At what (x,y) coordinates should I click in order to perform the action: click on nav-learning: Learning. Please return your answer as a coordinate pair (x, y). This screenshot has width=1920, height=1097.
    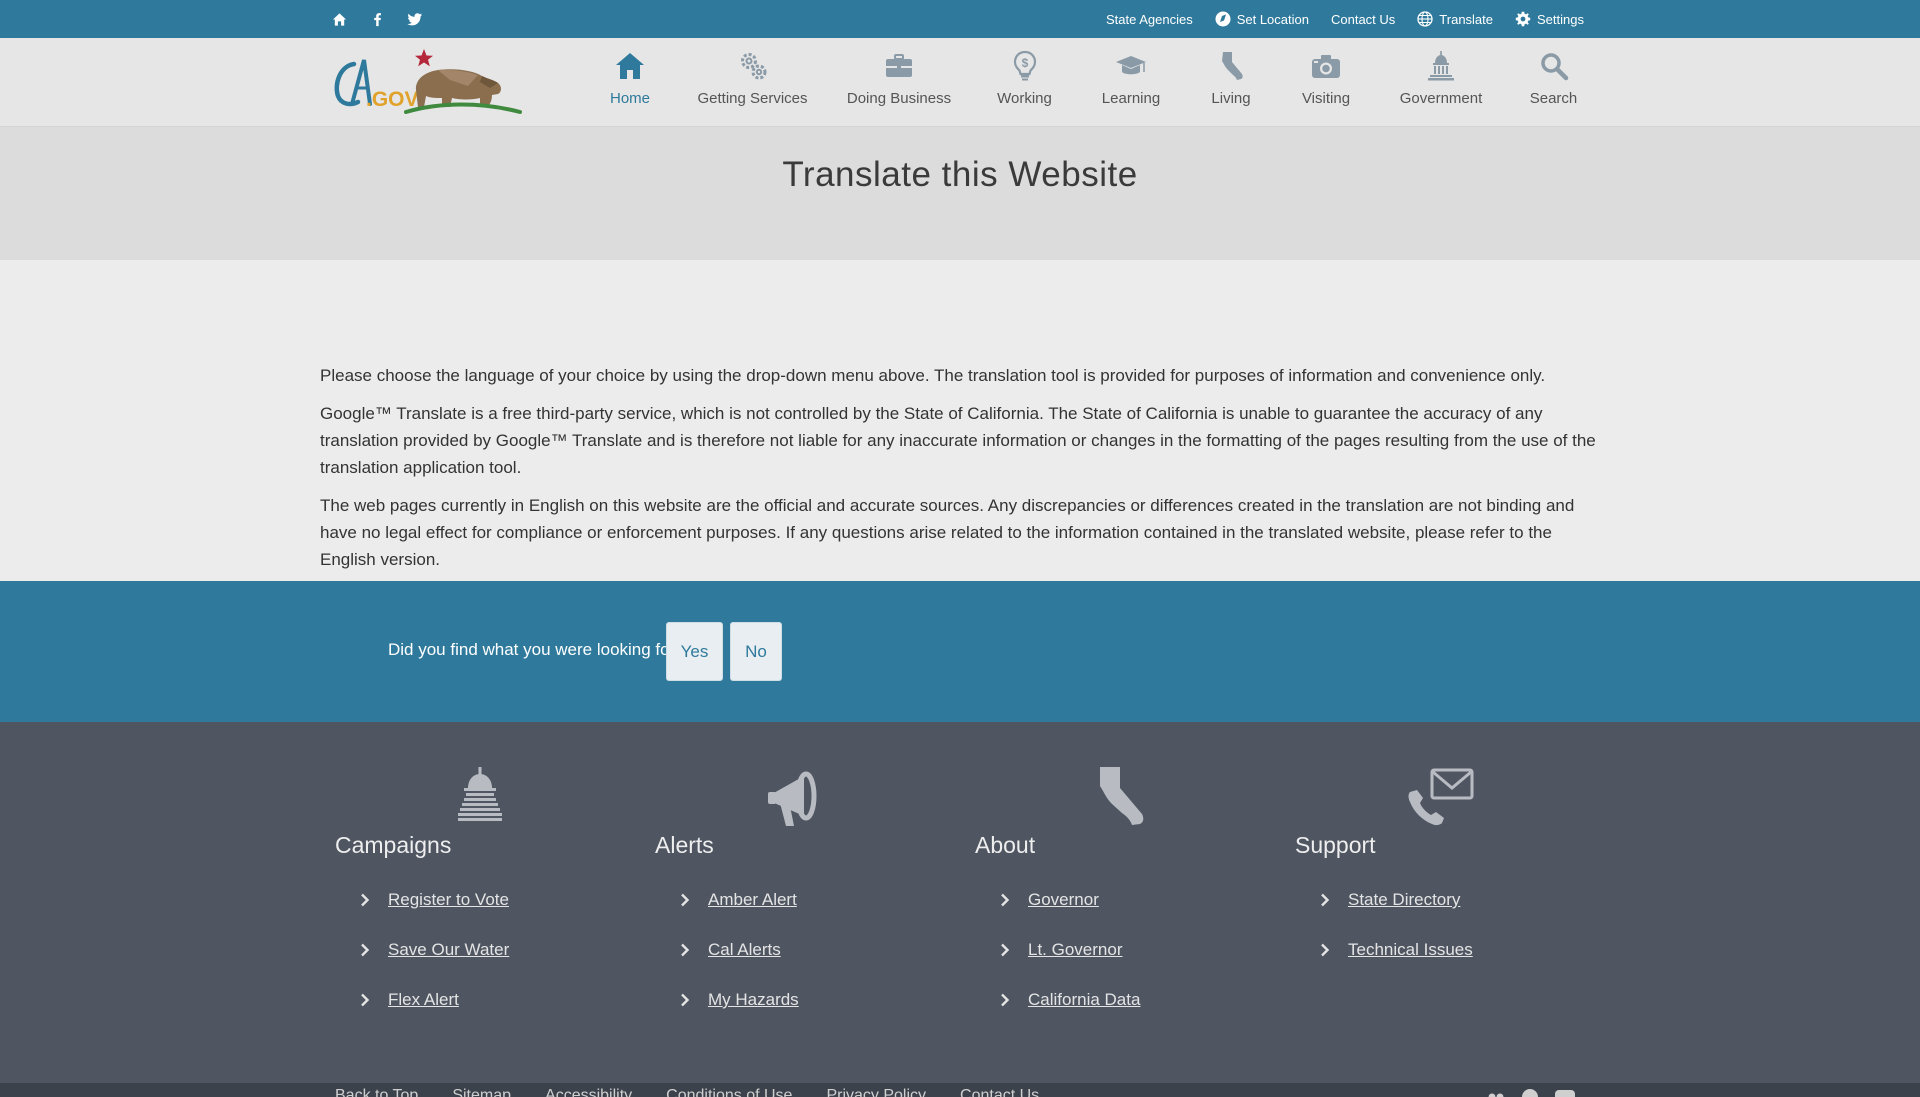
    Looking at the image, I should click on (1131, 82).